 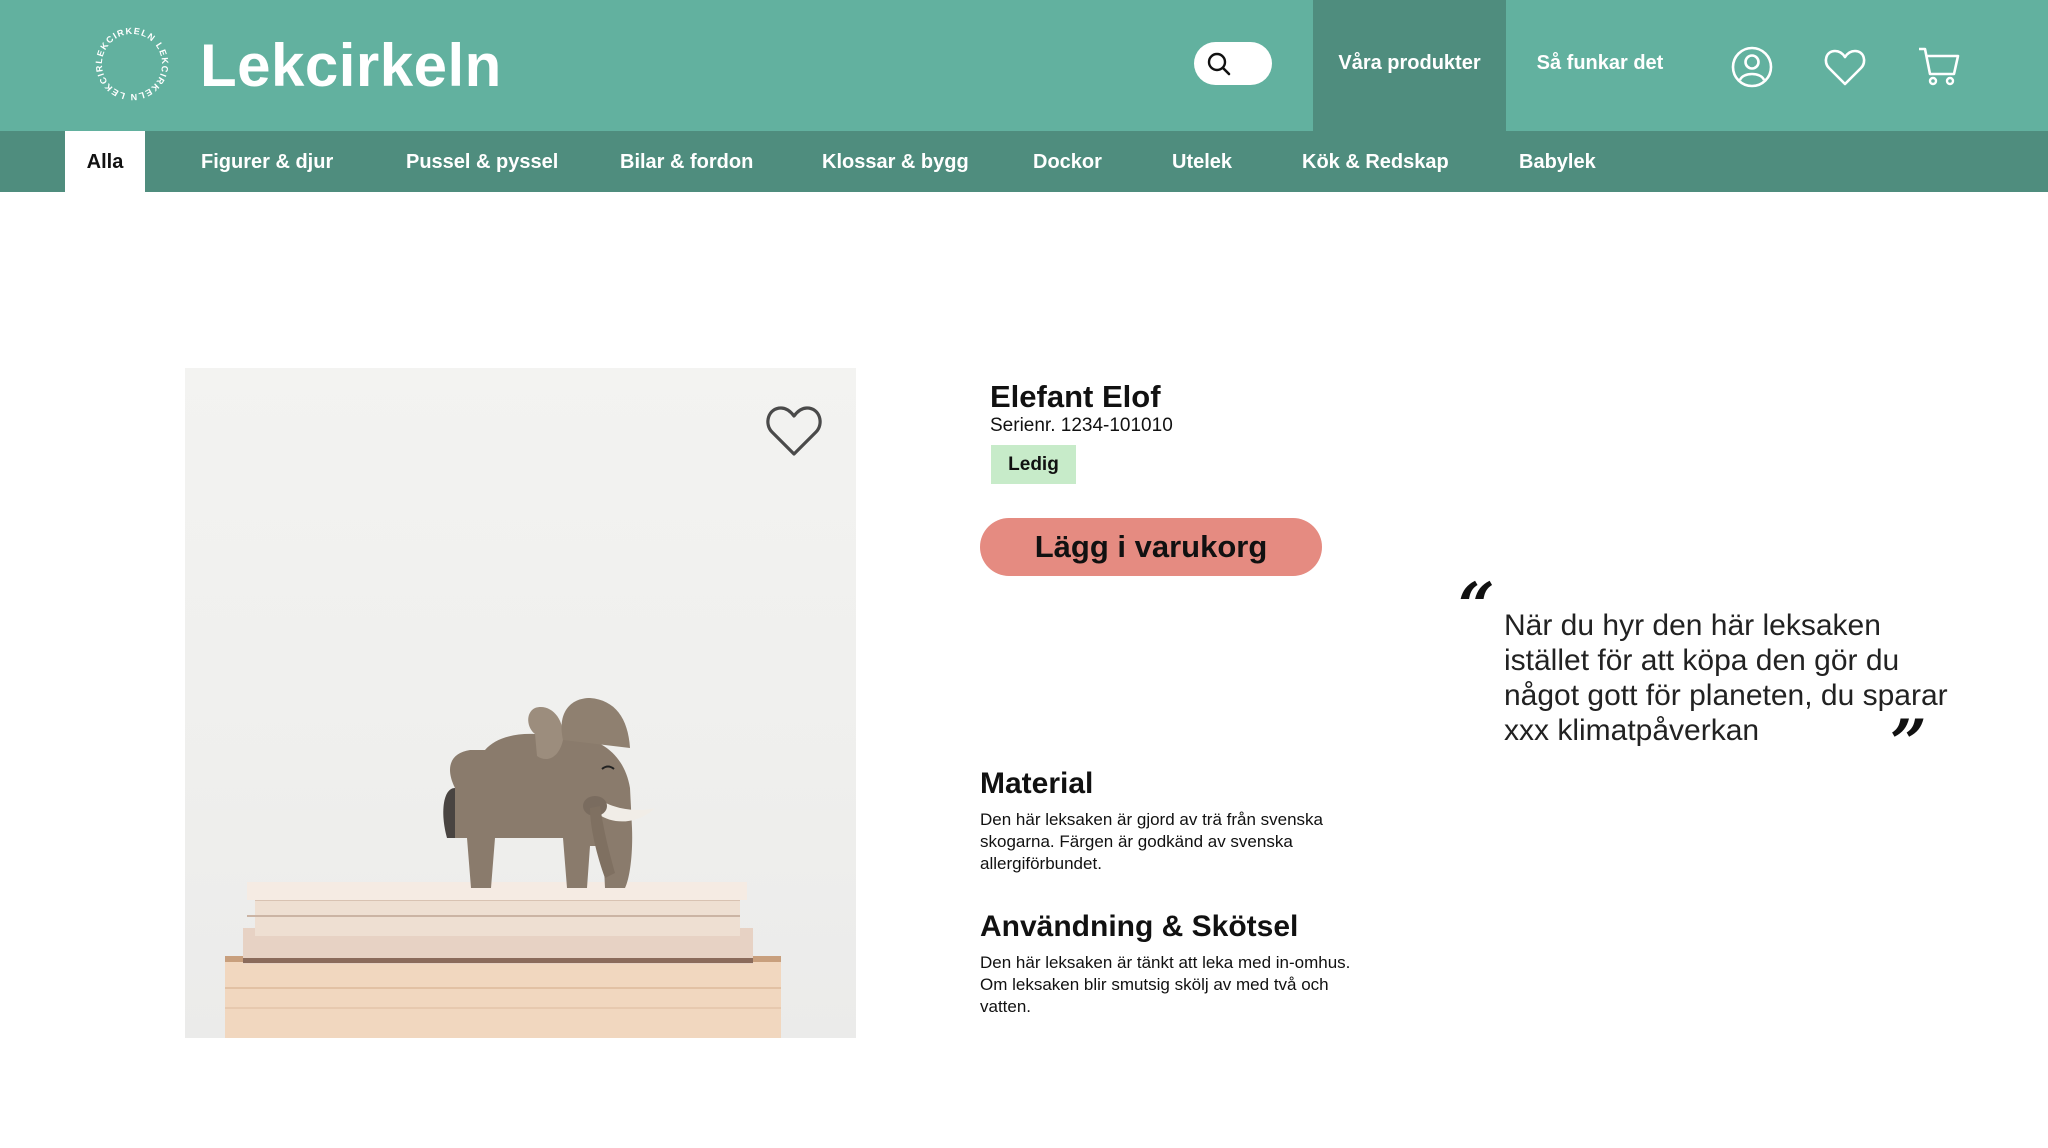 I want to click on quote-close-mark: ”, so click(x=1908, y=743).